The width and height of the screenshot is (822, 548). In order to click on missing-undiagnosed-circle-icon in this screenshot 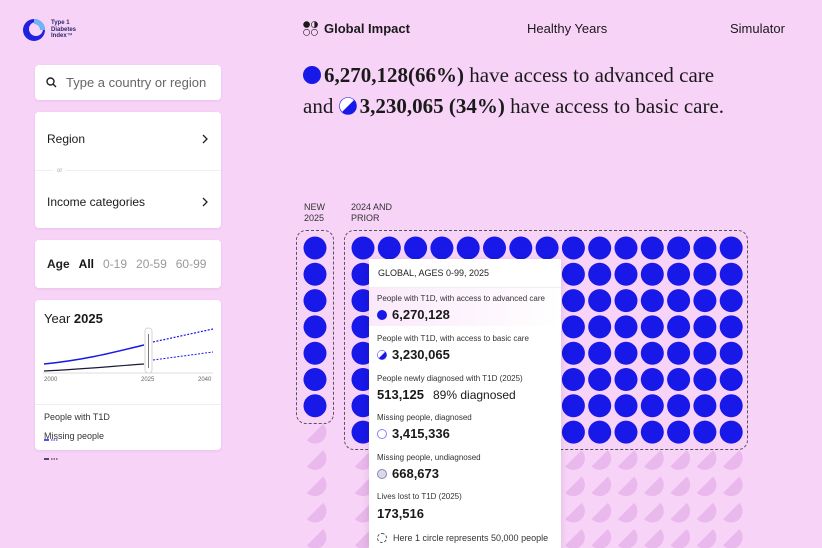, I will do `click(382, 473)`.